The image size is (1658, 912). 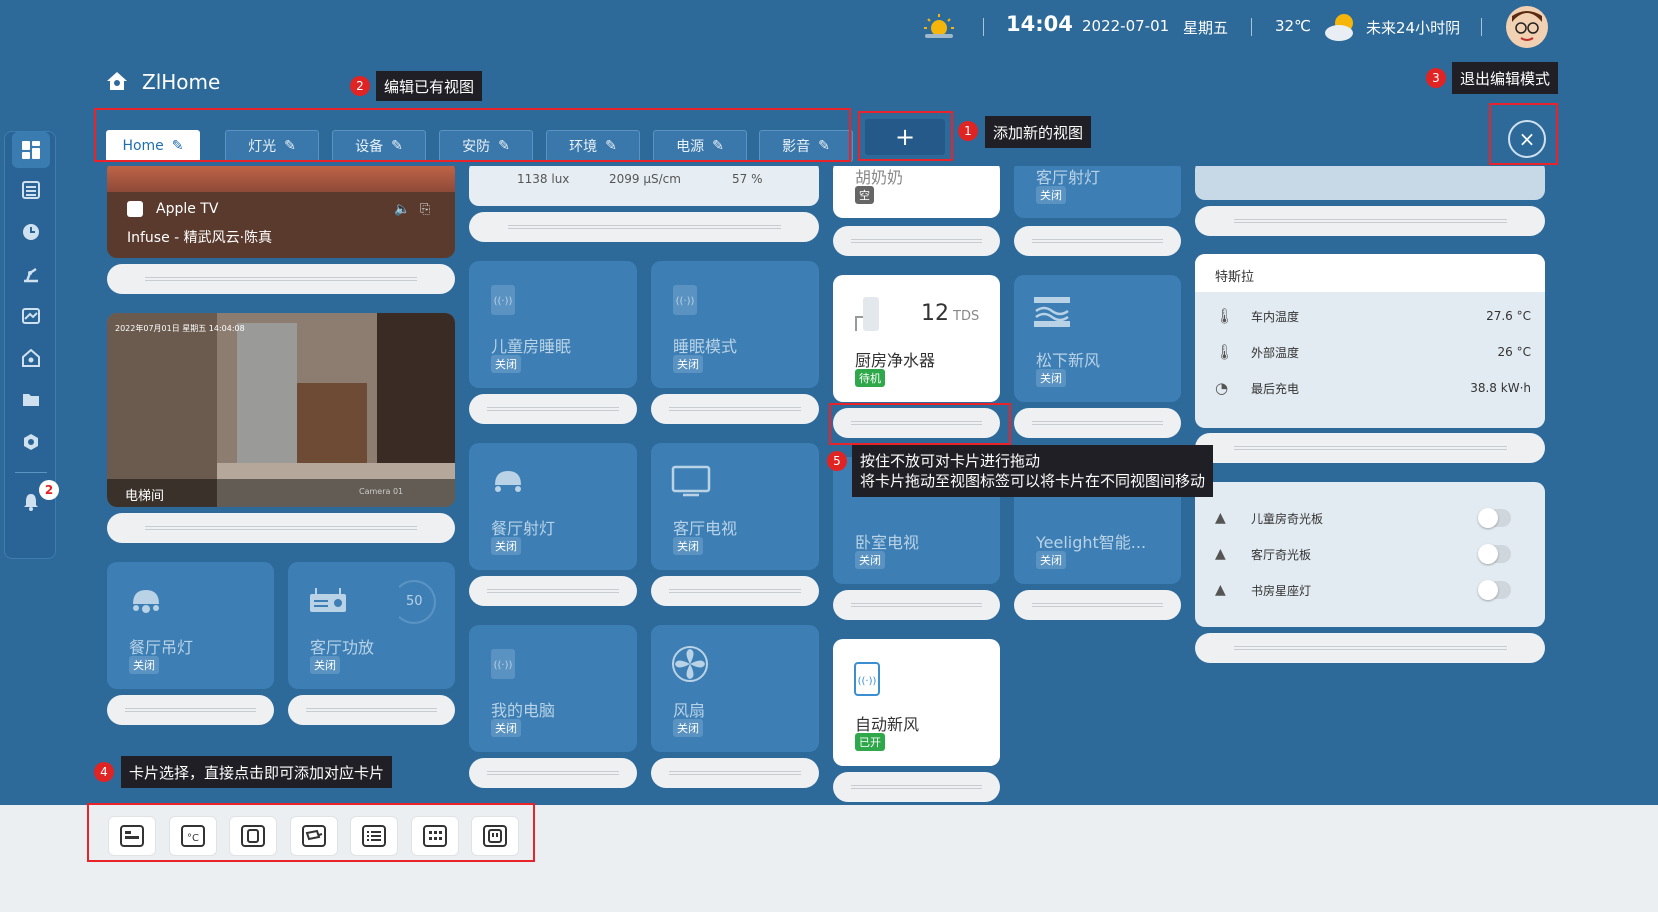 I want to click on thermometer-icon: 🌡, so click(x=1225, y=316).